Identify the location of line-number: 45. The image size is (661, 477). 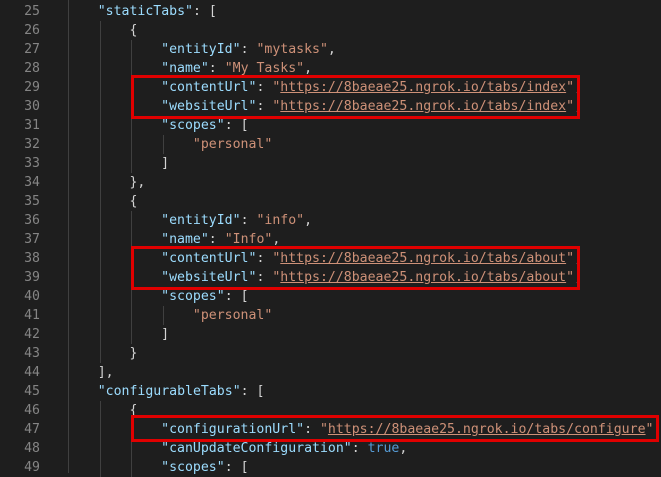
(32, 391).